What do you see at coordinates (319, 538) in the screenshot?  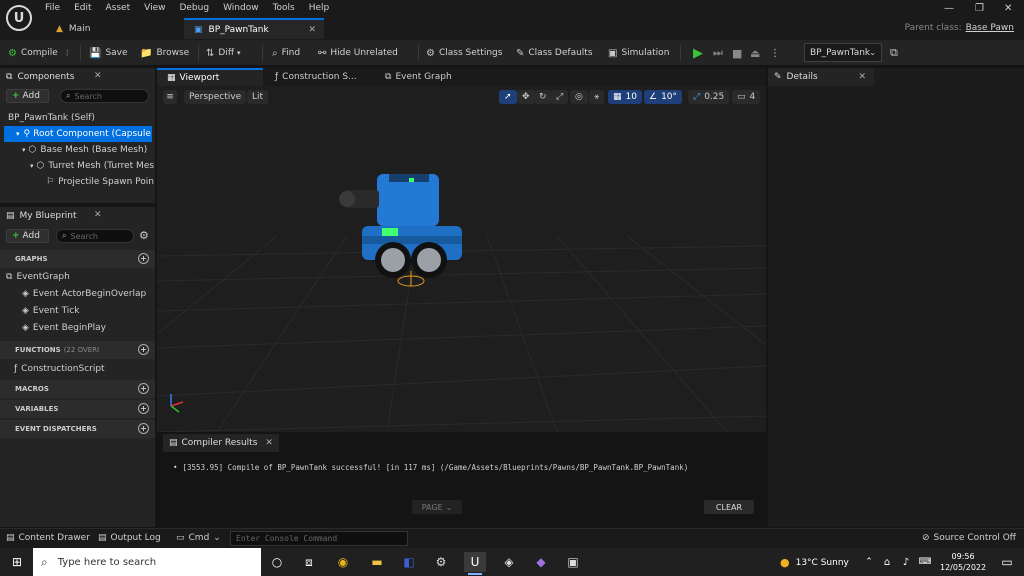 I see `console-command-input: Enter Console Command` at bounding box center [319, 538].